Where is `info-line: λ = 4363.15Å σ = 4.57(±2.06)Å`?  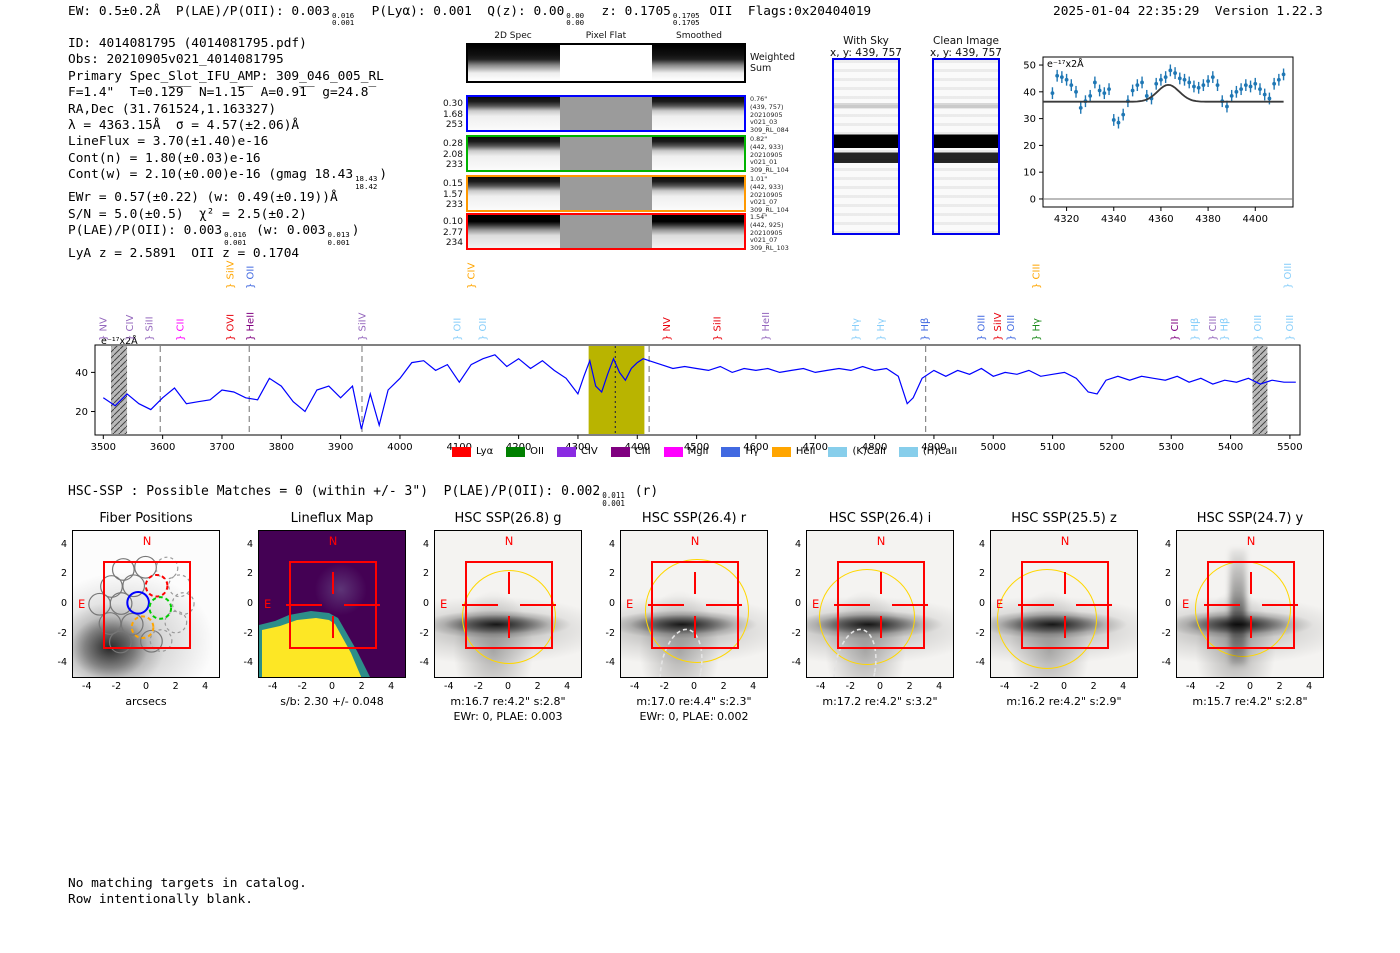
info-line: λ = 4363.15Å σ = 4.57(±2.06)Å is located at coordinates (184, 126).